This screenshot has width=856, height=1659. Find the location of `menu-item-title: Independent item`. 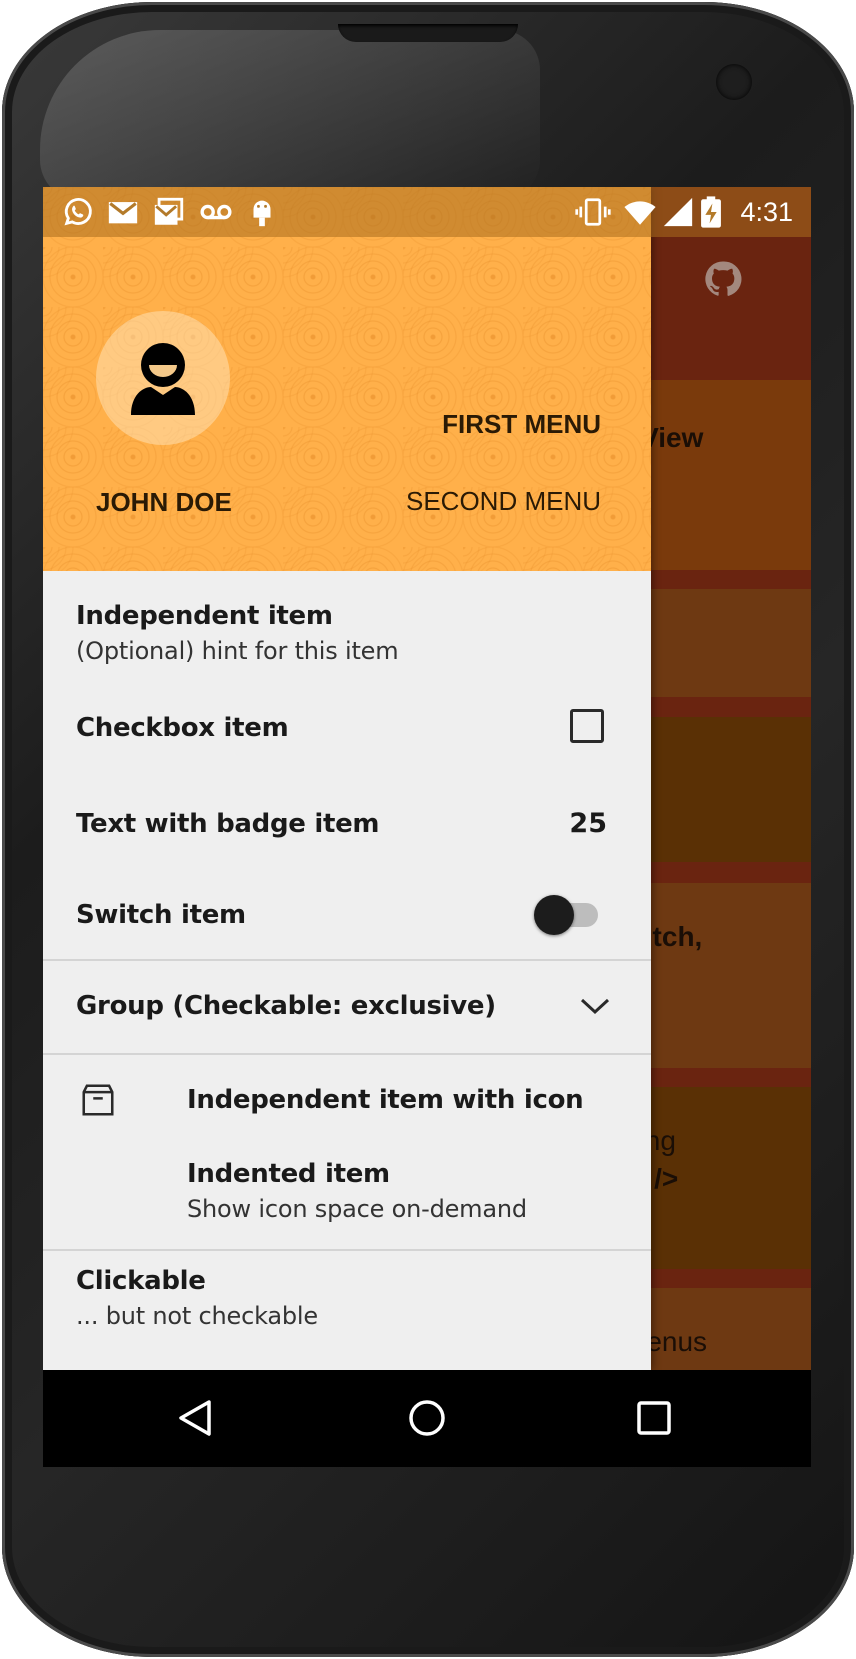

menu-item-title: Independent item is located at coordinates (204, 616).